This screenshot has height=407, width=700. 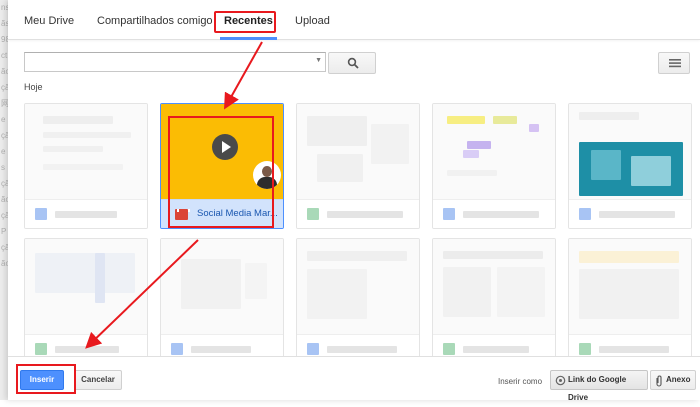 I want to click on search-input, so click(x=175, y=62).